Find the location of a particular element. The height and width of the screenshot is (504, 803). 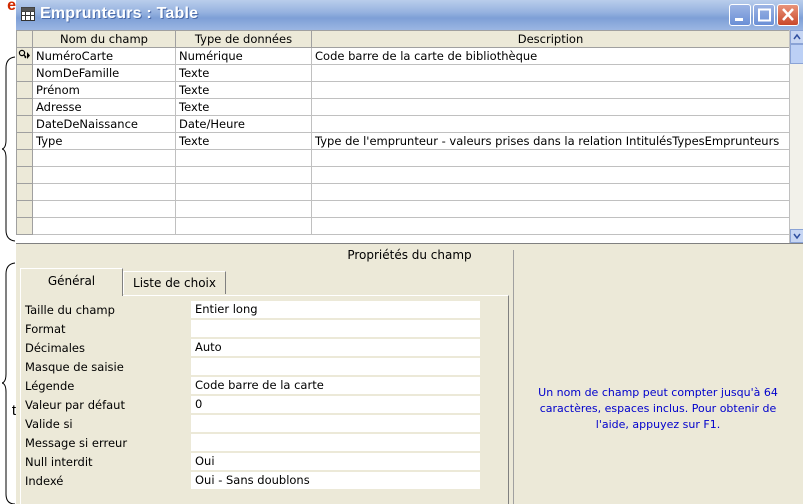

table-row: Adresse Texte is located at coordinates (403, 107).